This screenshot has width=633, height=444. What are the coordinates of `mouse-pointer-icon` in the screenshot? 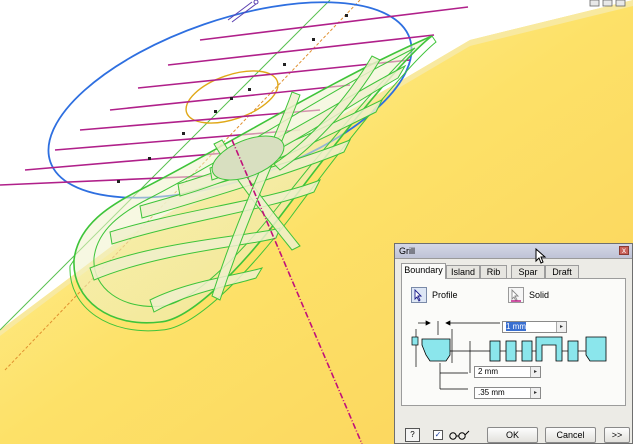 It's located at (541, 256).